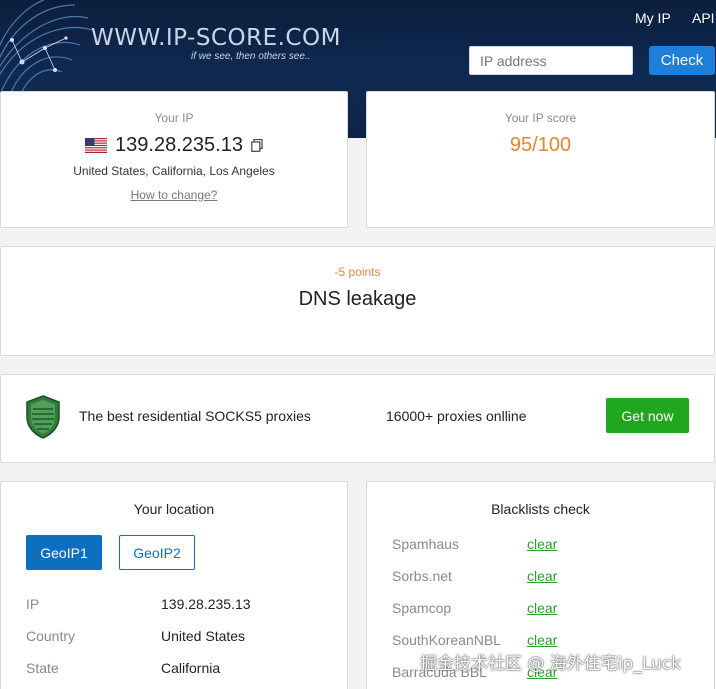 The image size is (716, 689). I want to click on watermark-text: 掘金技术社区 @ 海外住宅ip_Luck, so click(550, 664).